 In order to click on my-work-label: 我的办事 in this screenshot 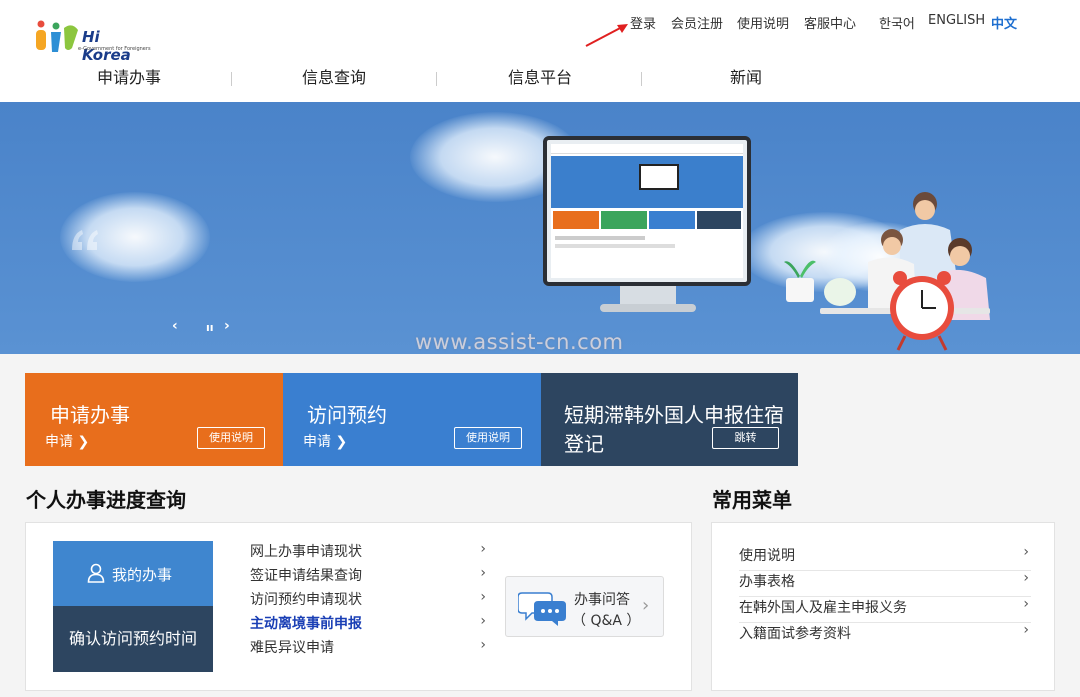, I will do `click(142, 575)`.